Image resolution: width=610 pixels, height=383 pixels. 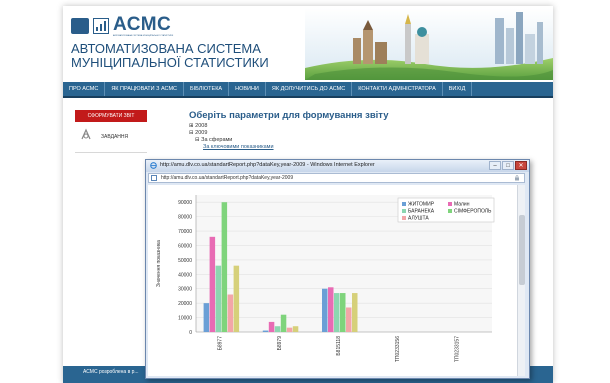 I want to click on nav-item-admin-contacts: КОНТАКТИ АДМІНІСТРАТОРА, so click(x=397, y=89).